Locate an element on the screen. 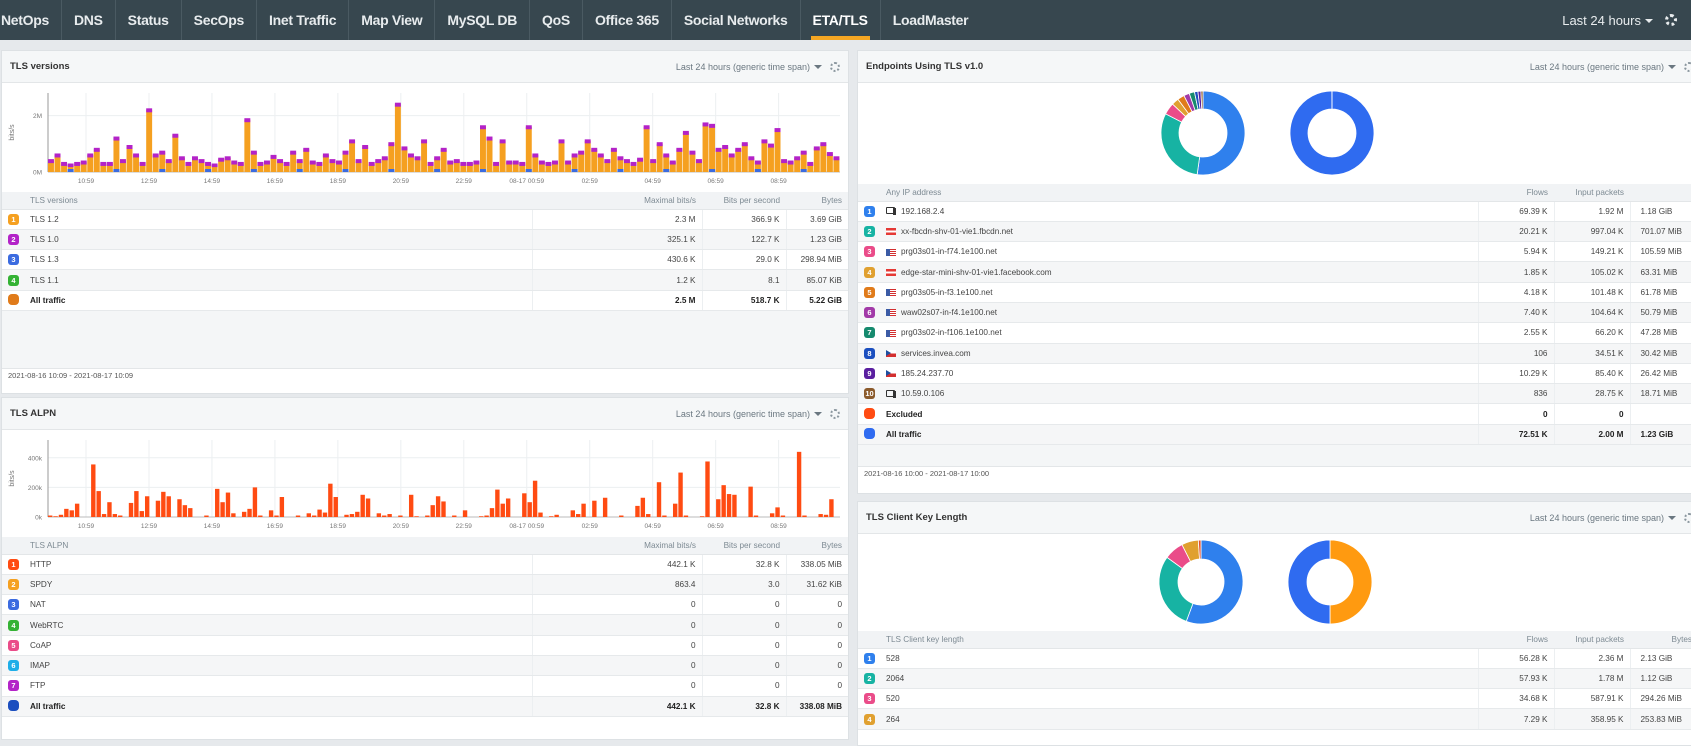 This screenshot has height=746, width=1691. tab-inet-traffic: Inet Traffic is located at coordinates (303, 20).